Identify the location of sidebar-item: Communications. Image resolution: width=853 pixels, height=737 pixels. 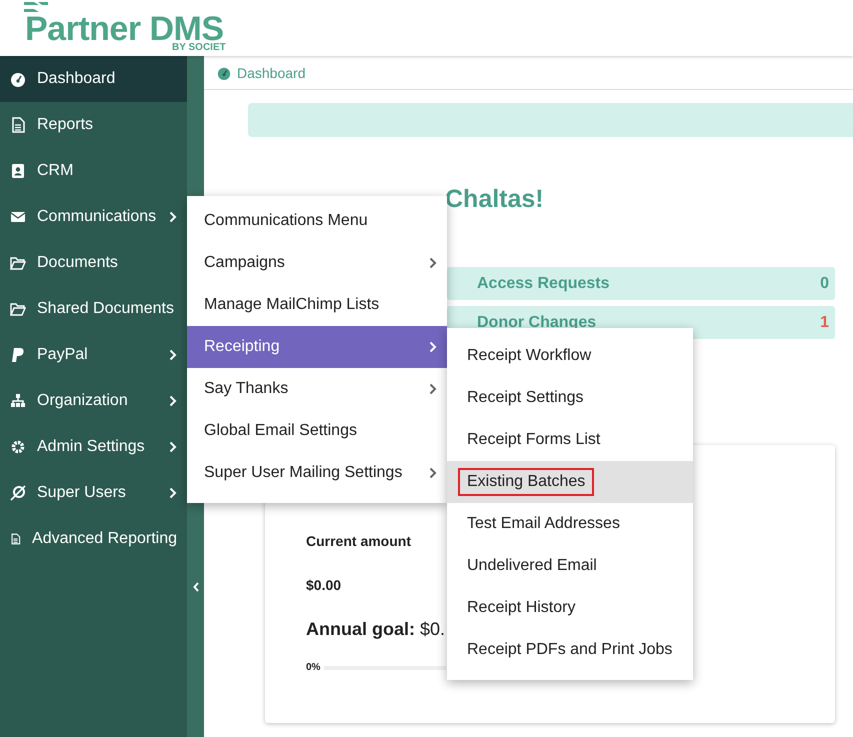
(93, 217).